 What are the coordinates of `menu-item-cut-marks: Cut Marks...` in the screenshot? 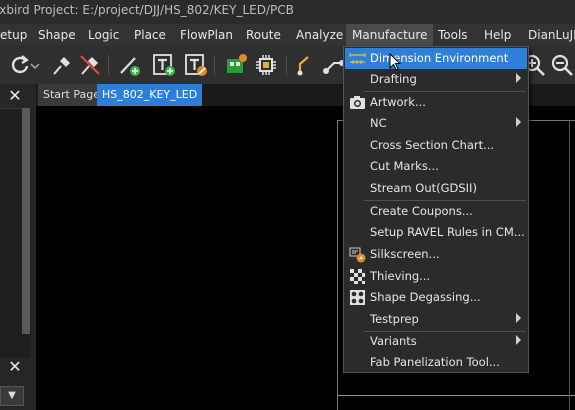 It's located at (436, 166).